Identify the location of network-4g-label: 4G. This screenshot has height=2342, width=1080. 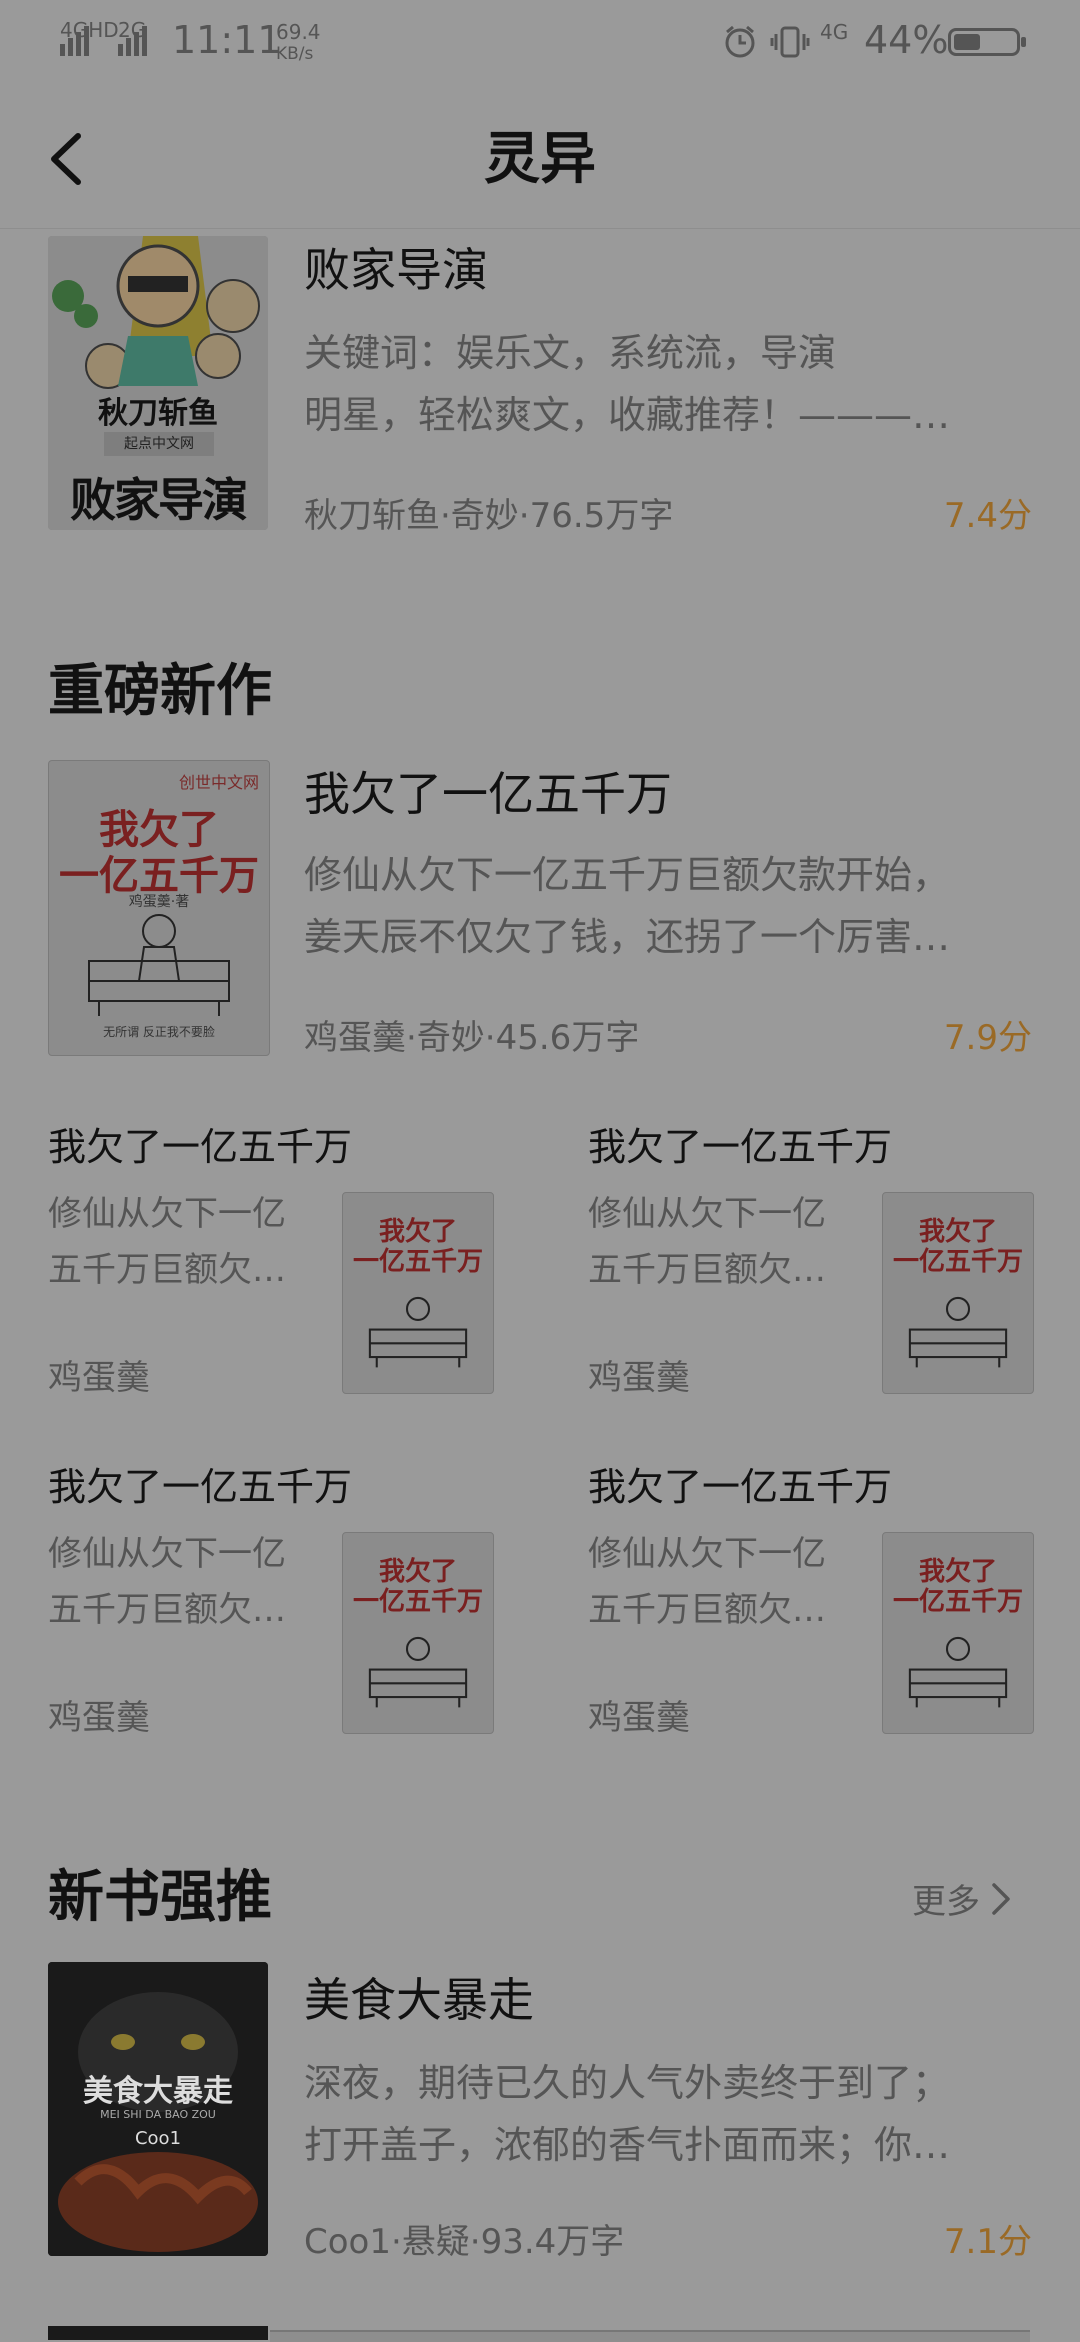
(834, 32).